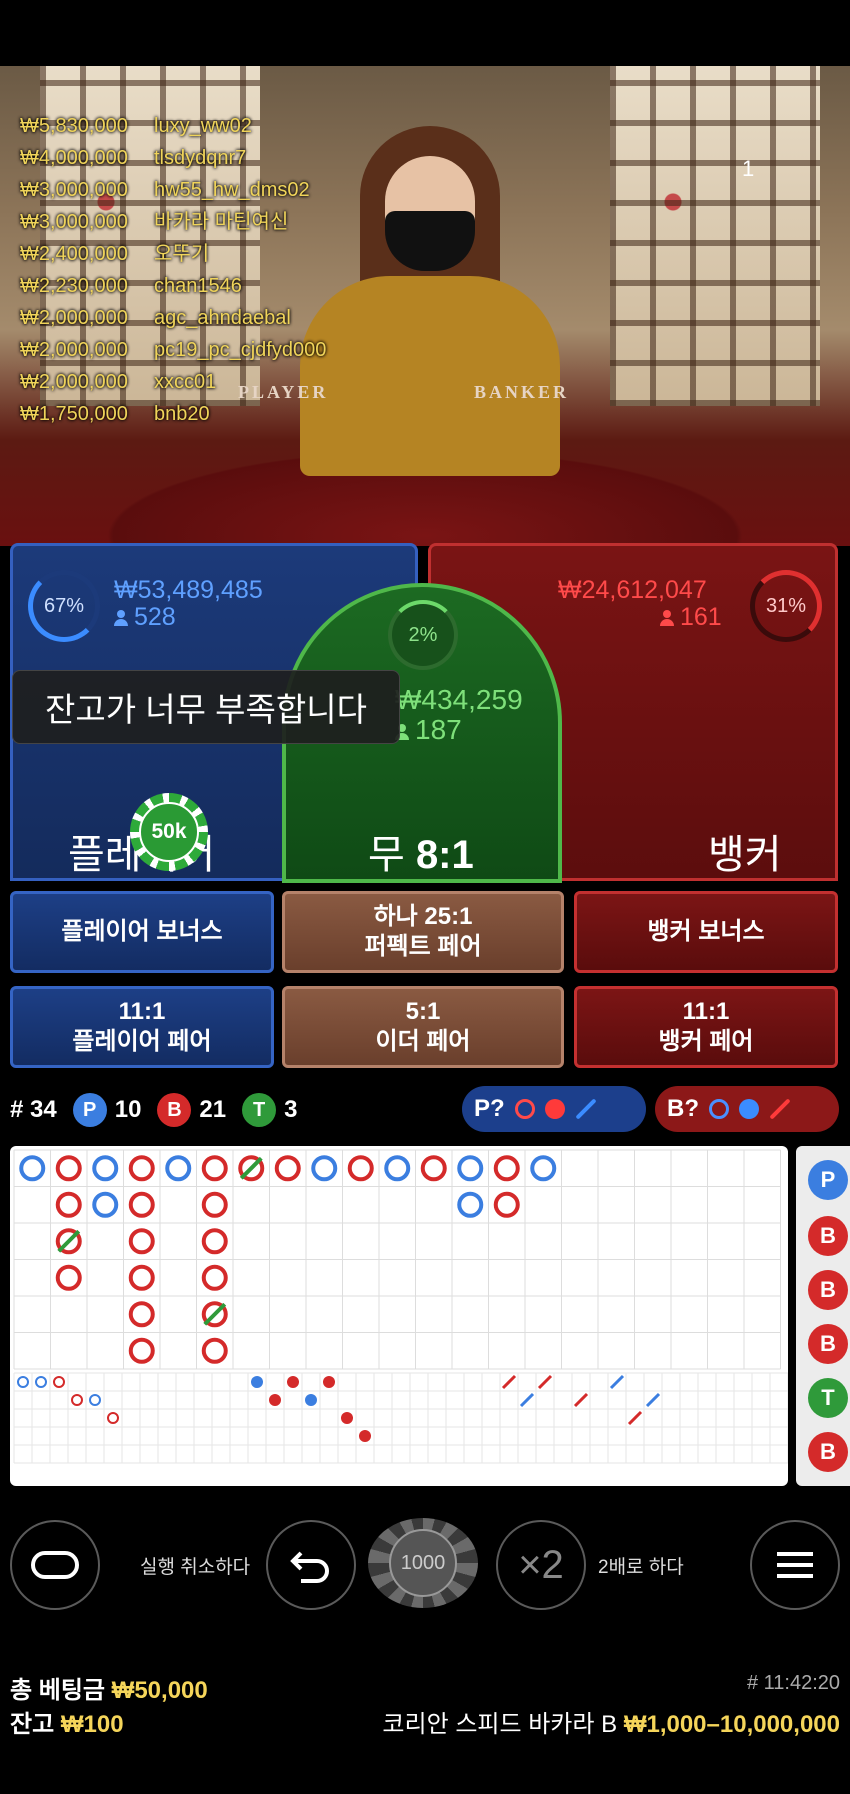 The width and height of the screenshot is (850, 1794). What do you see at coordinates (706, 1027) in the screenshot?
I see `banker-pair-button: 11:1 뱅커 페어` at bounding box center [706, 1027].